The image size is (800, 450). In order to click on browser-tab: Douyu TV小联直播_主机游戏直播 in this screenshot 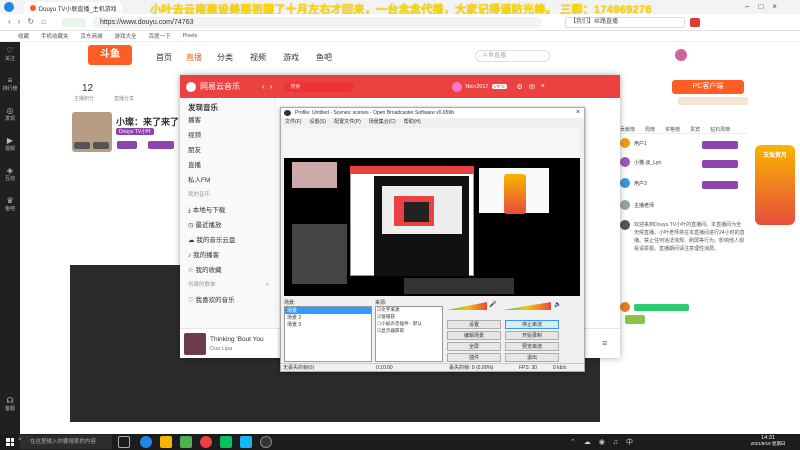, I will do `click(73, 8)`.